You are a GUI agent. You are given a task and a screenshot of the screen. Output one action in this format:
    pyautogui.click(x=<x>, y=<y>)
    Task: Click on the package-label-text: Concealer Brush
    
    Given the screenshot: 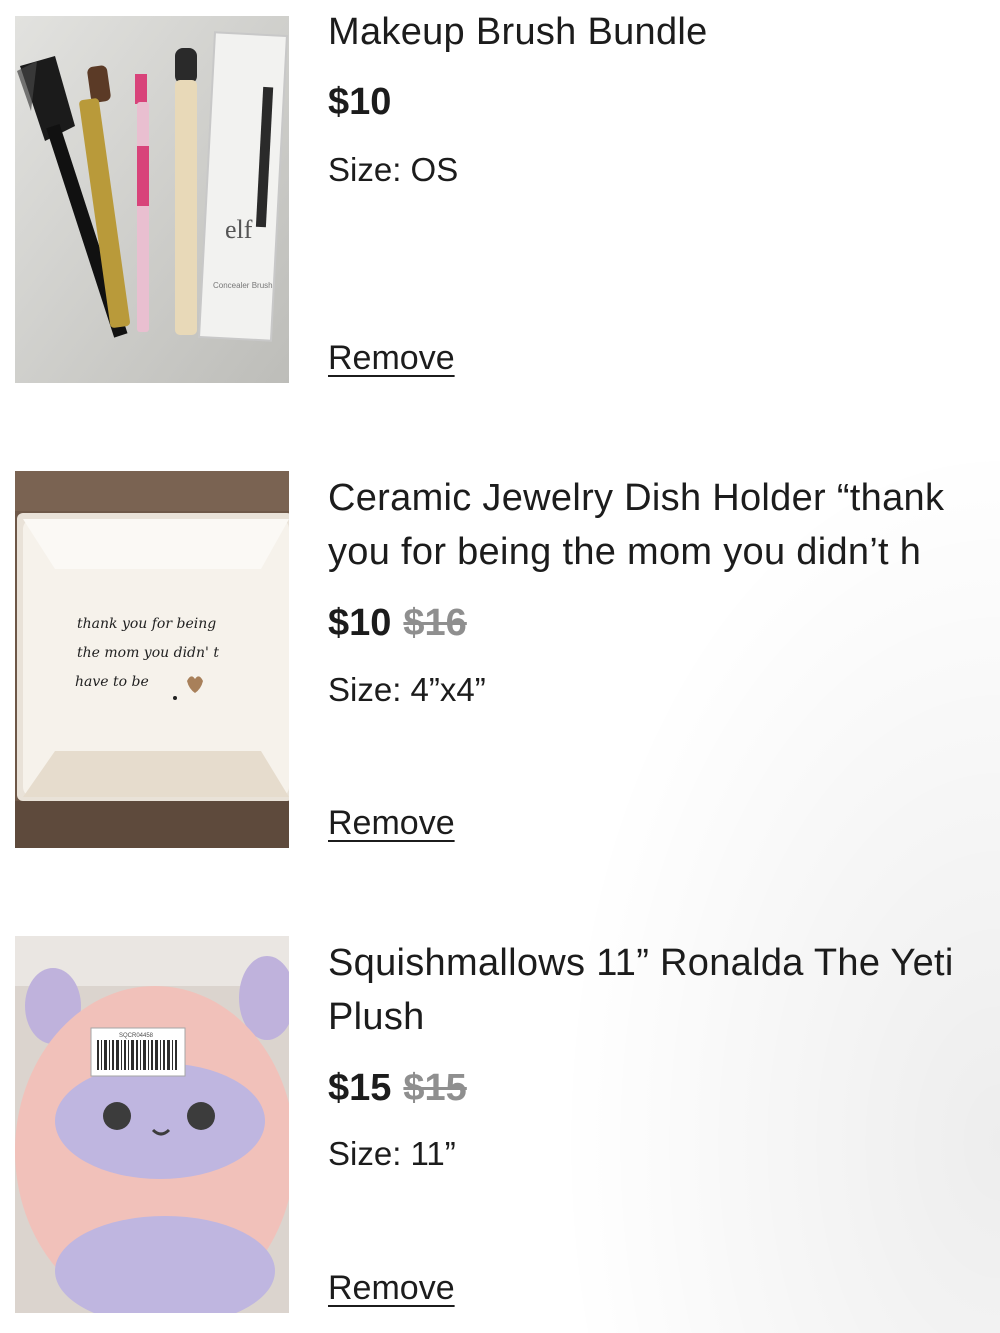 What is the action you would take?
    pyautogui.click(x=243, y=285)
    